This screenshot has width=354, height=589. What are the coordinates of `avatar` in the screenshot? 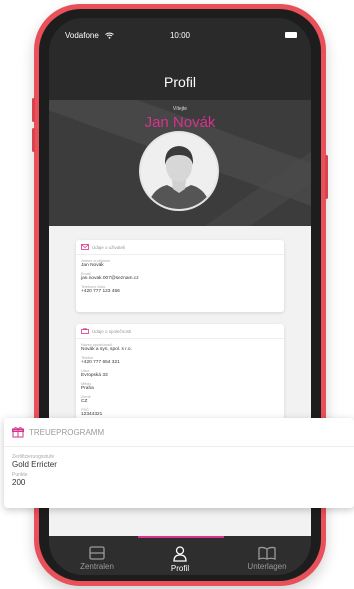 It's located at (179, 171).